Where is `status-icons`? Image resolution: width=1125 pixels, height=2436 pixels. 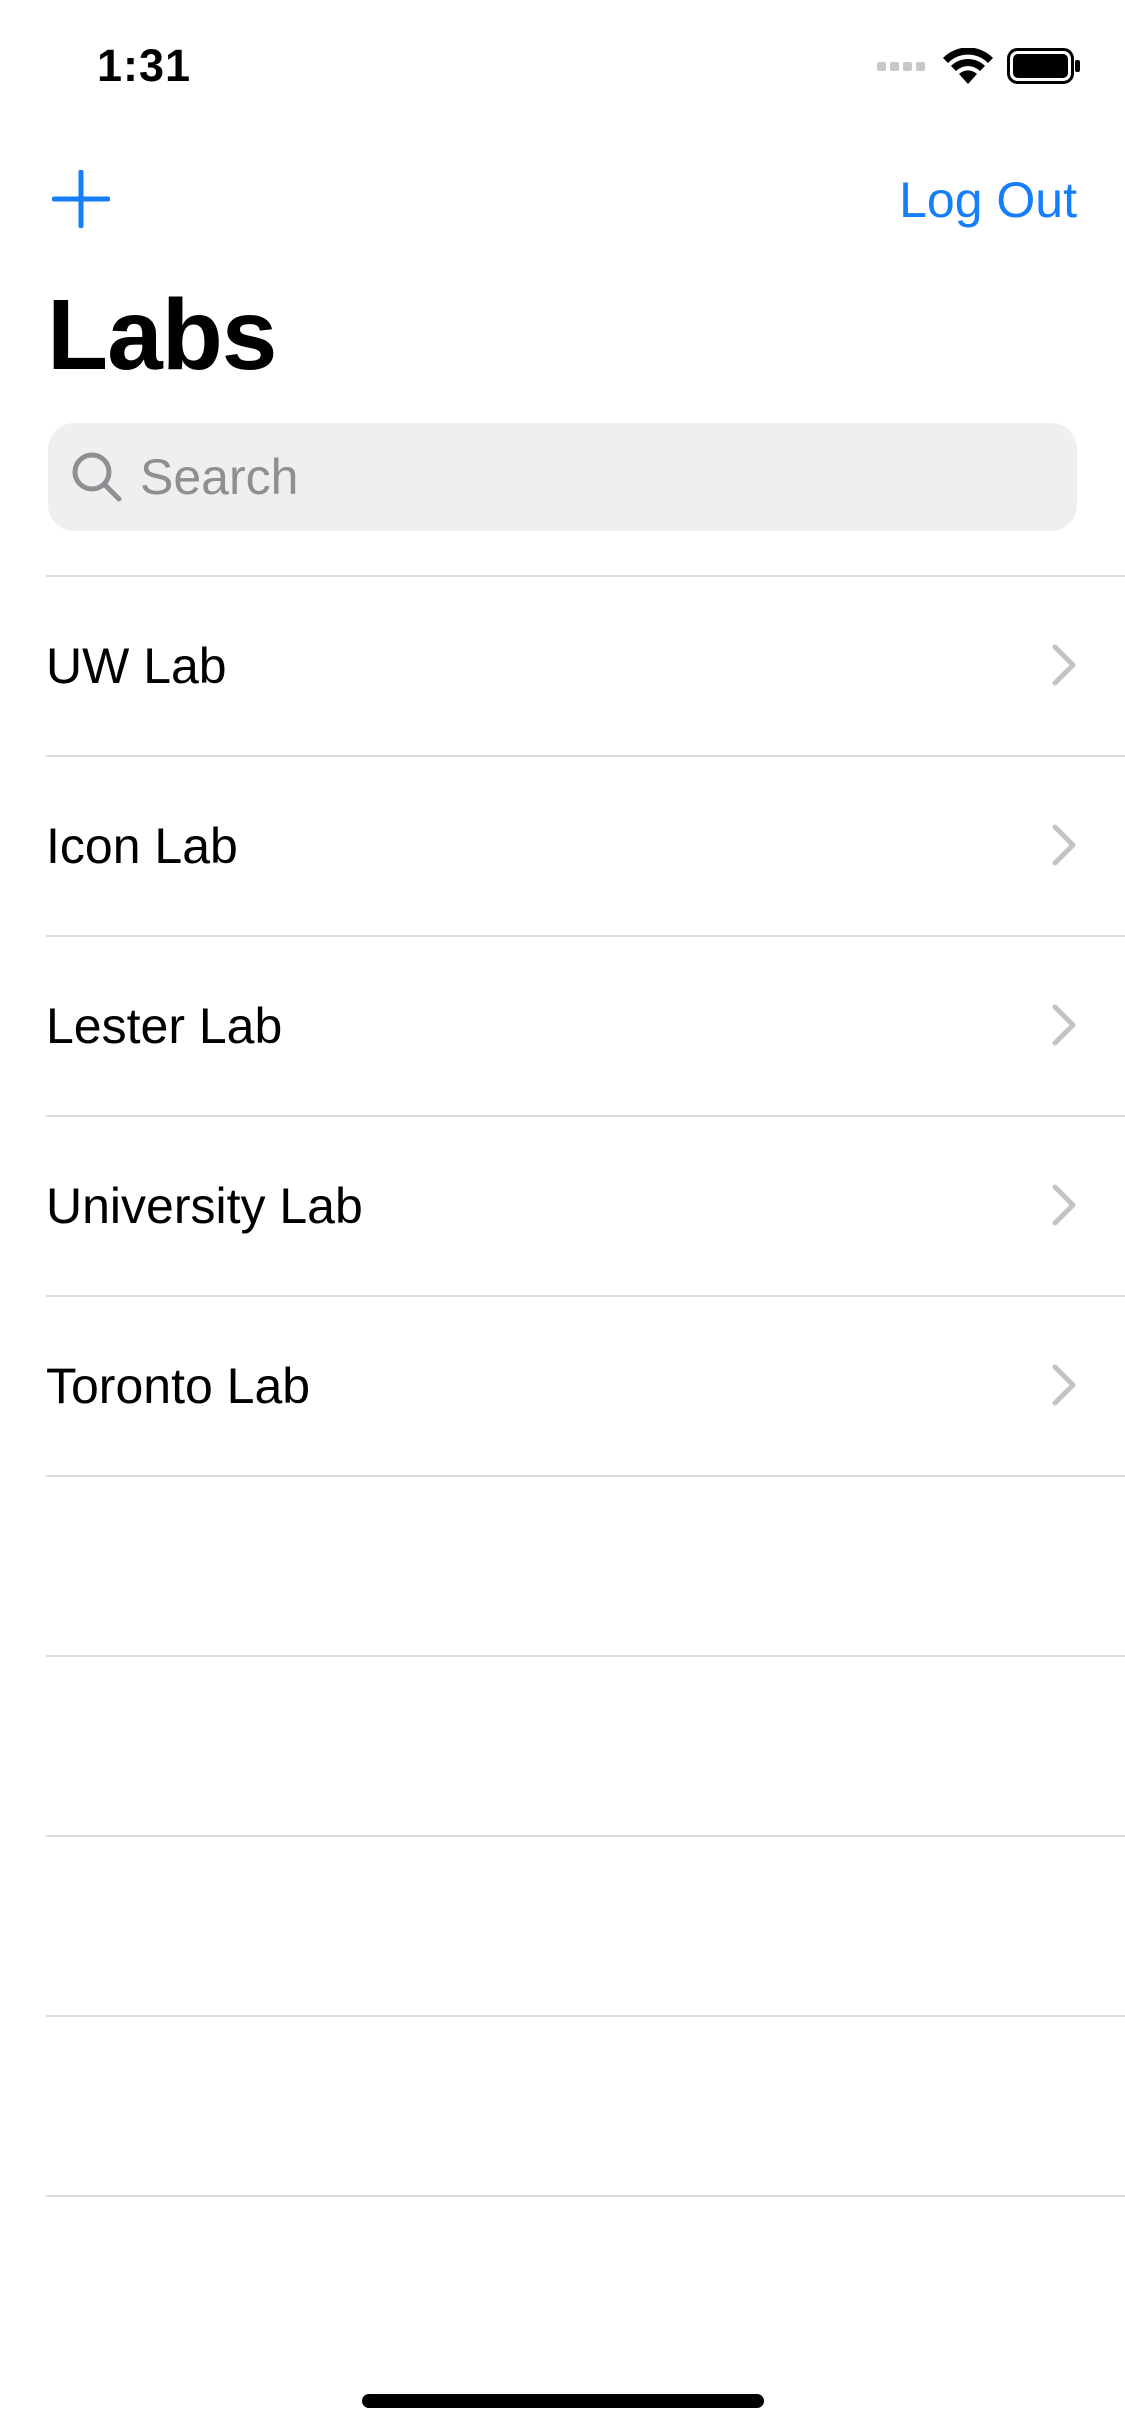 status-icons is located at coordinates (979, 66).